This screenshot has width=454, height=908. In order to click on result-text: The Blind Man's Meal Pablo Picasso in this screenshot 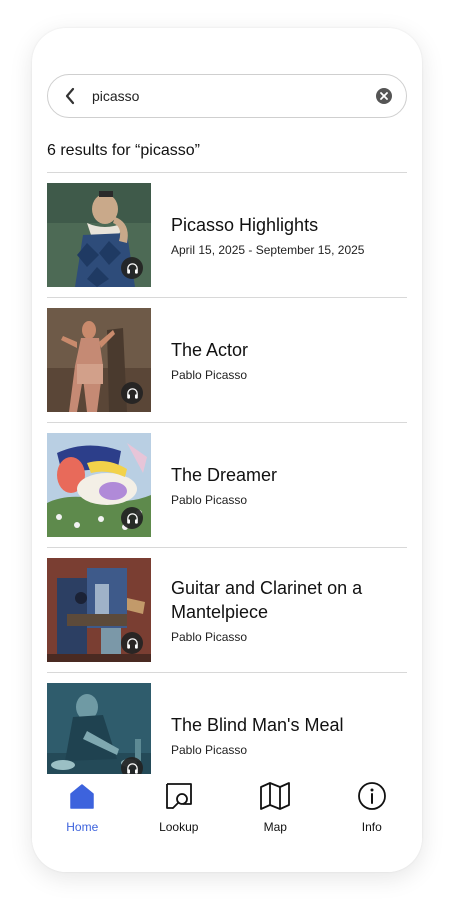, I will do `click(289, 735)`.